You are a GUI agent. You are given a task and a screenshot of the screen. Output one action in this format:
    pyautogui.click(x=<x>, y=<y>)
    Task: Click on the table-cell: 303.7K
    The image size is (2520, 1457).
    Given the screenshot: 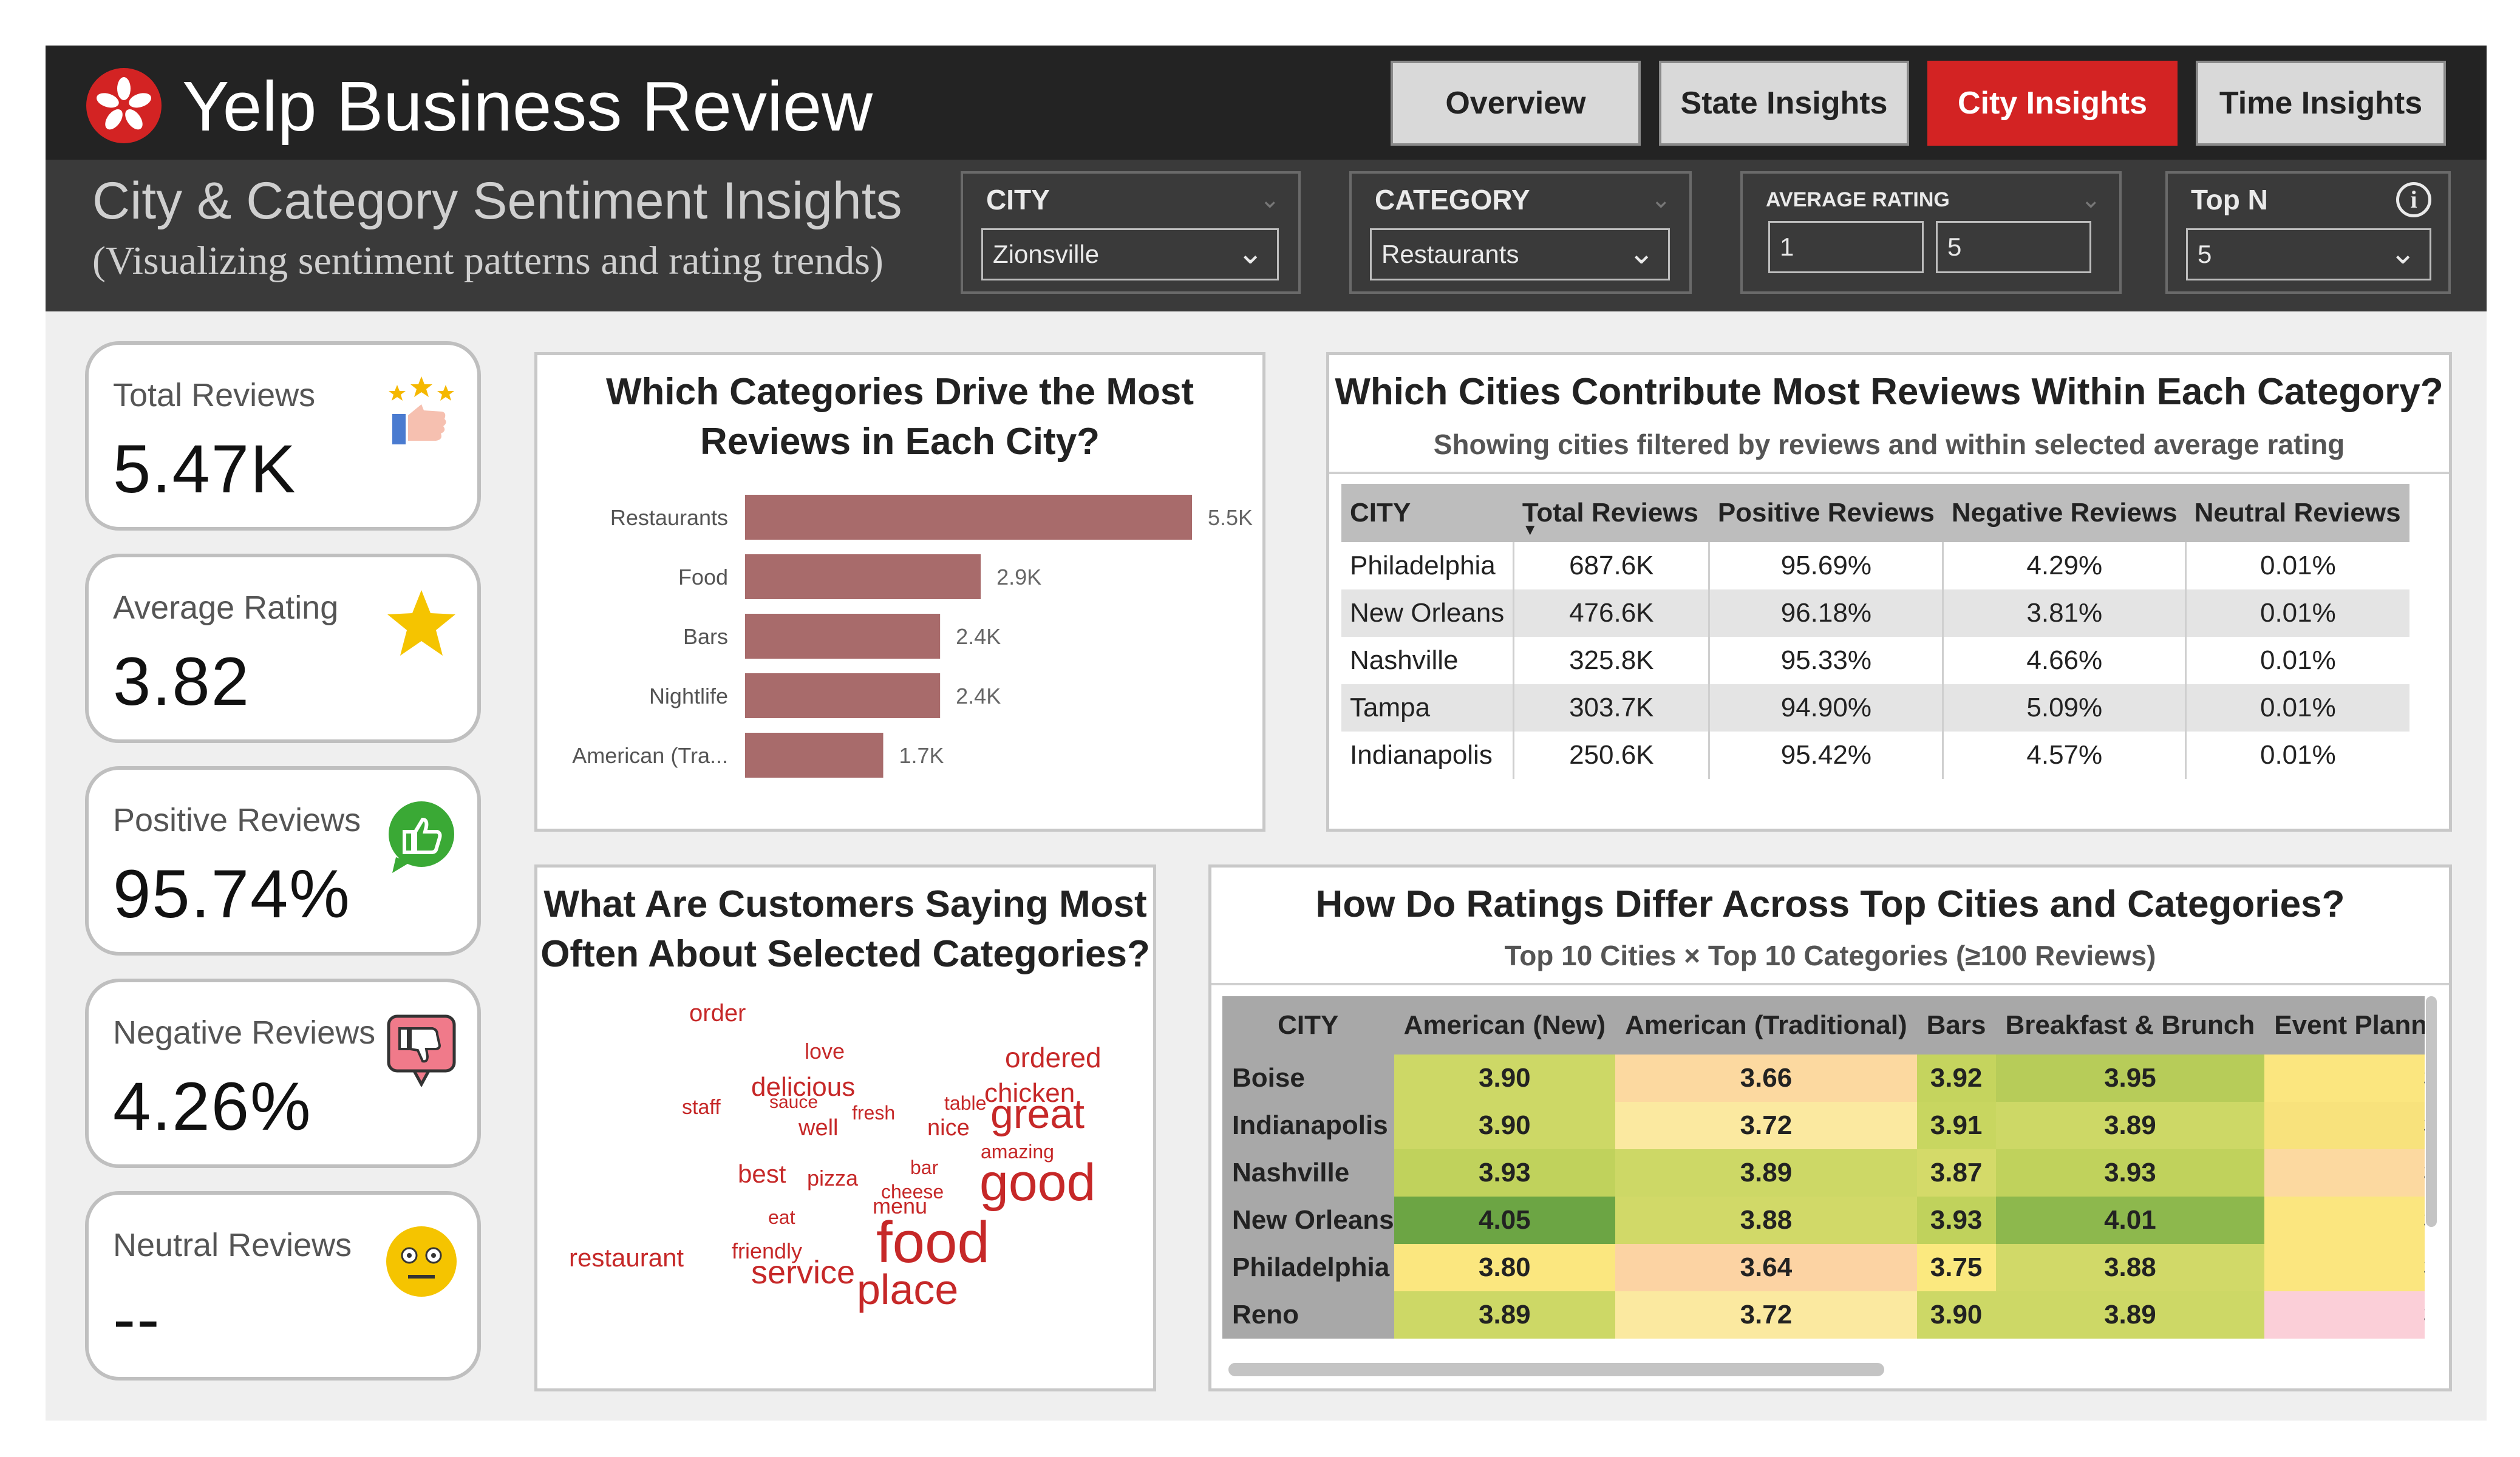 What is the action you would take?
    pyautogui.click(x=1611, y=708)
    